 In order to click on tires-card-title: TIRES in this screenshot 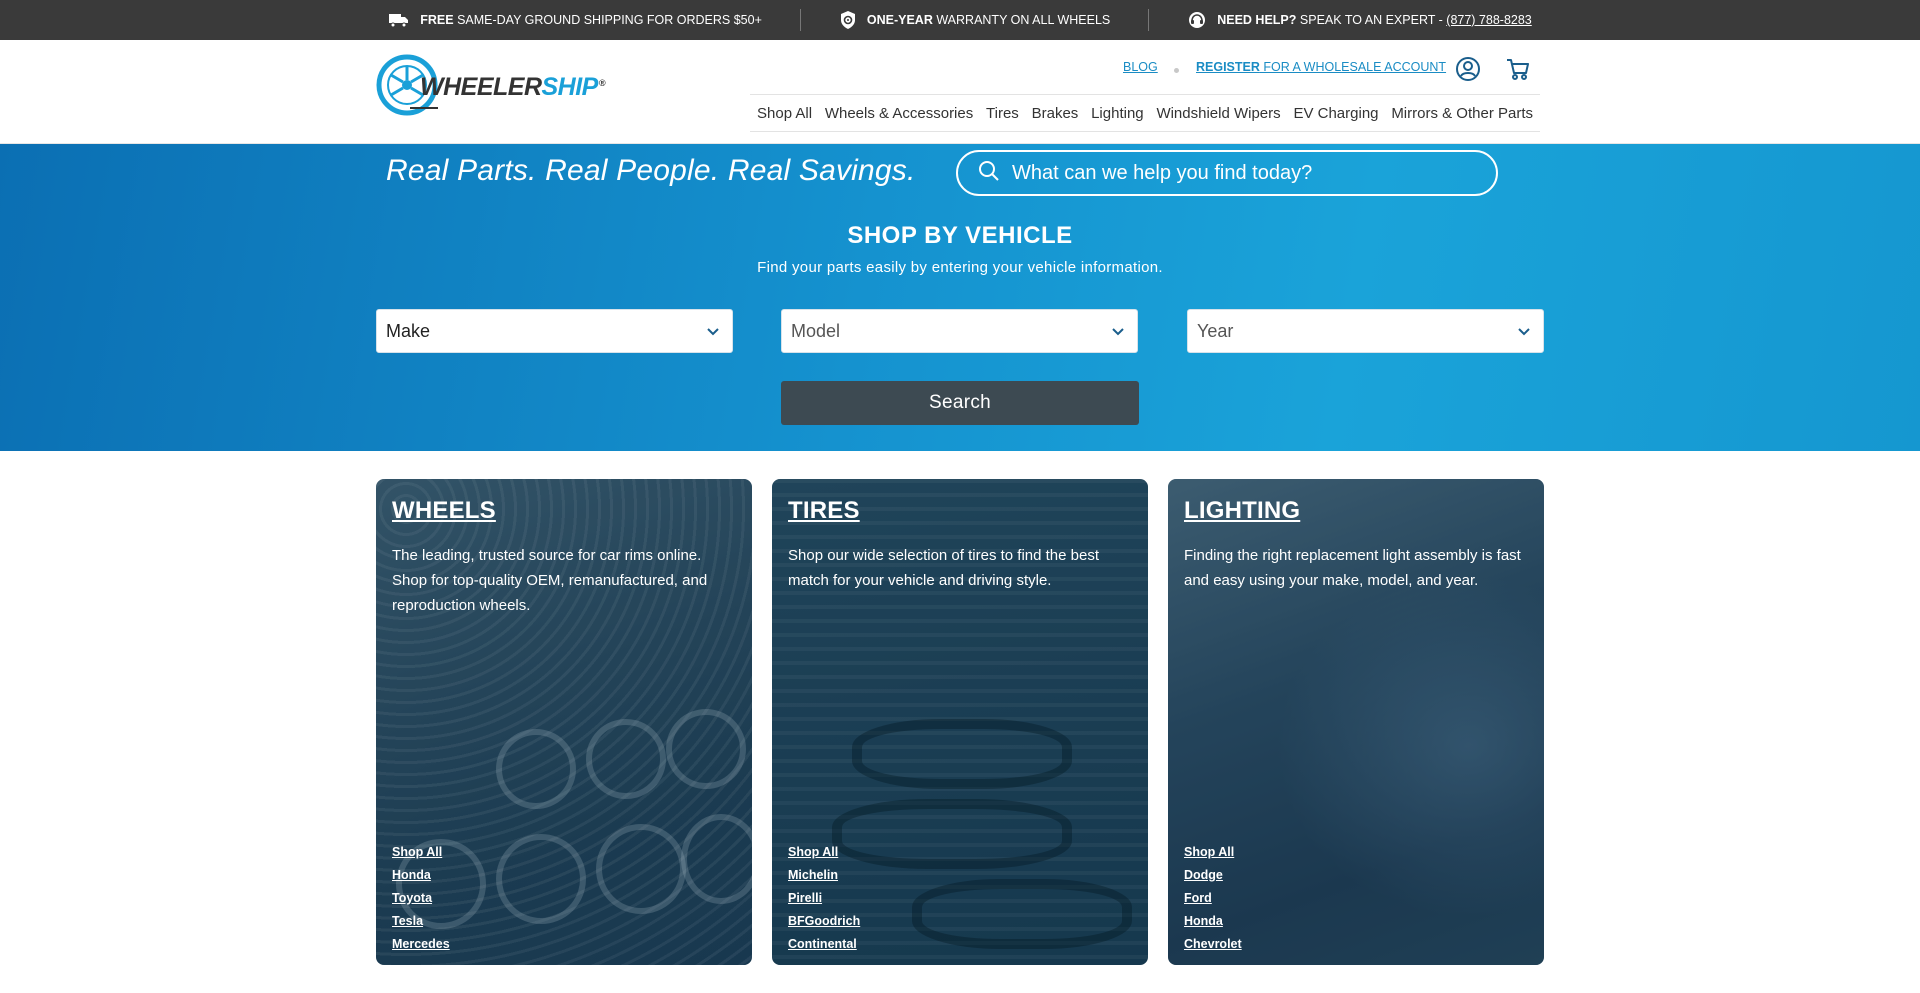, I will do `click(824, 511)`.